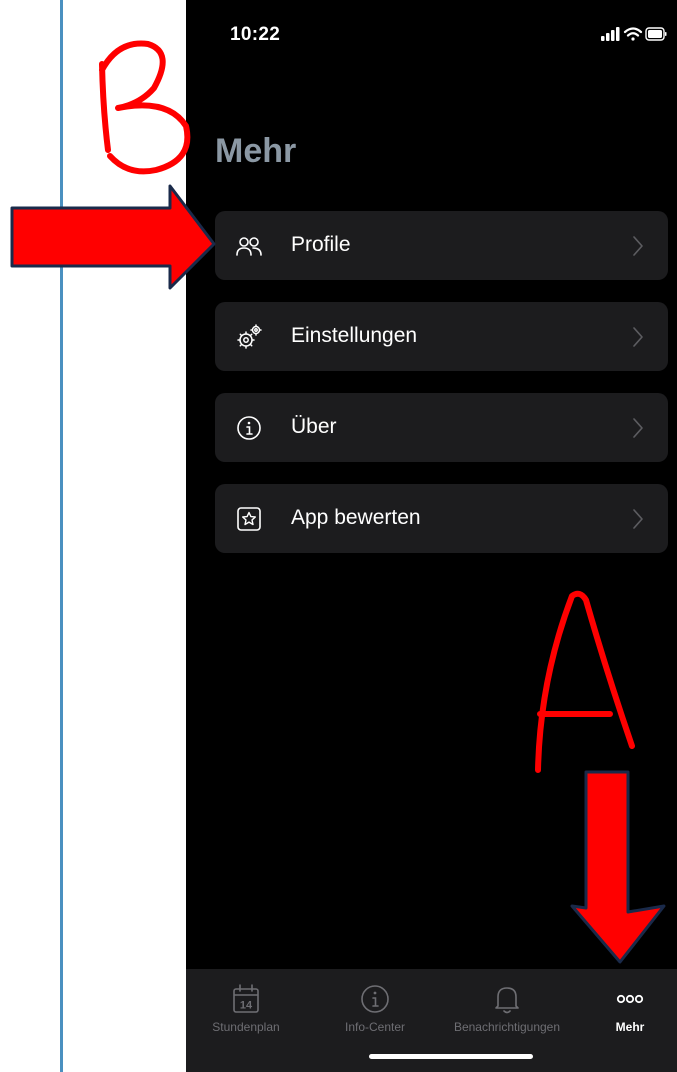  I want to click on tab-label: Stundenplan, so click(246, 1027).